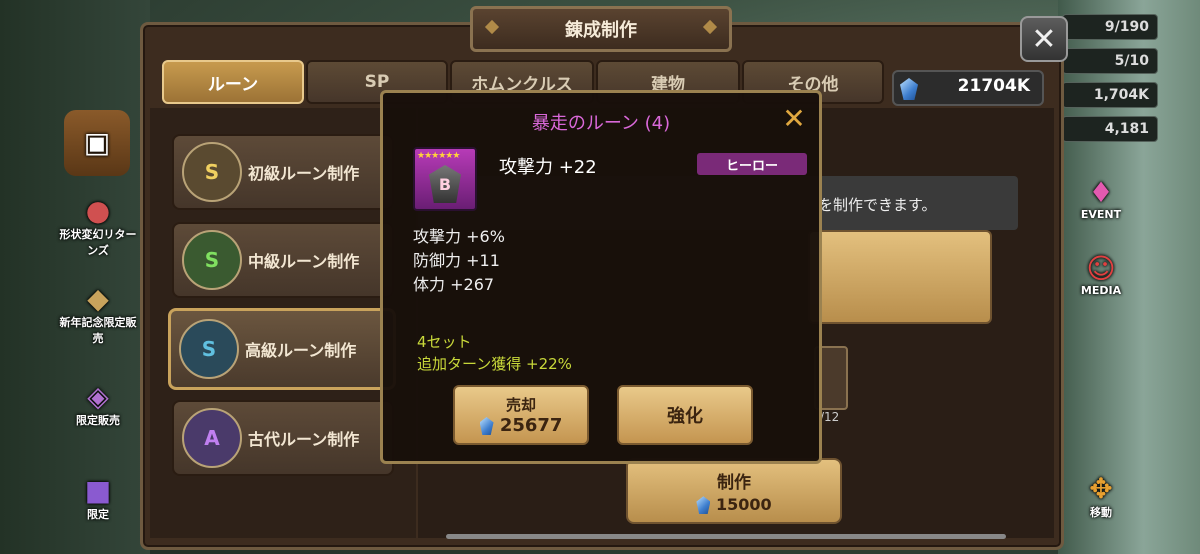 This screenshot has width=1200, height=554. I want to click on rune-pack-icon: ◈, so click(98, 396).